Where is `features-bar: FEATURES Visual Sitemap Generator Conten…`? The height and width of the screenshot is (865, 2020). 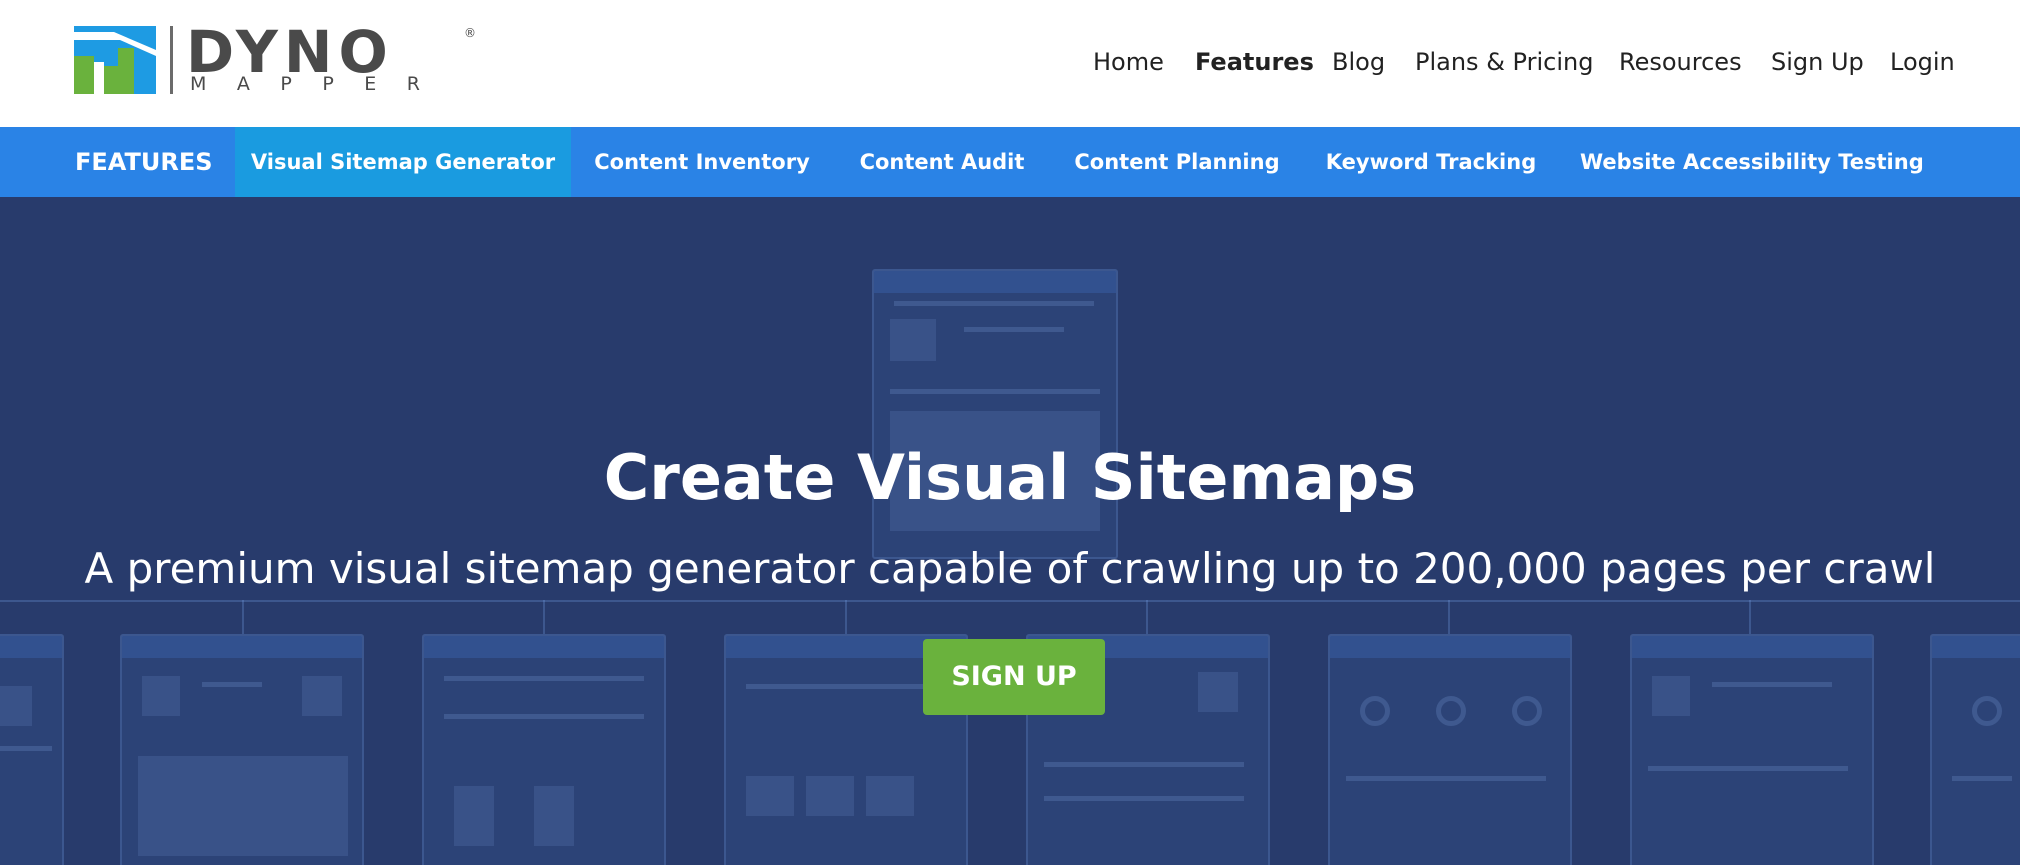
features-bar: FEATURES Visual Sitemap Generator Conten… is located at coordinates (1010, 162).